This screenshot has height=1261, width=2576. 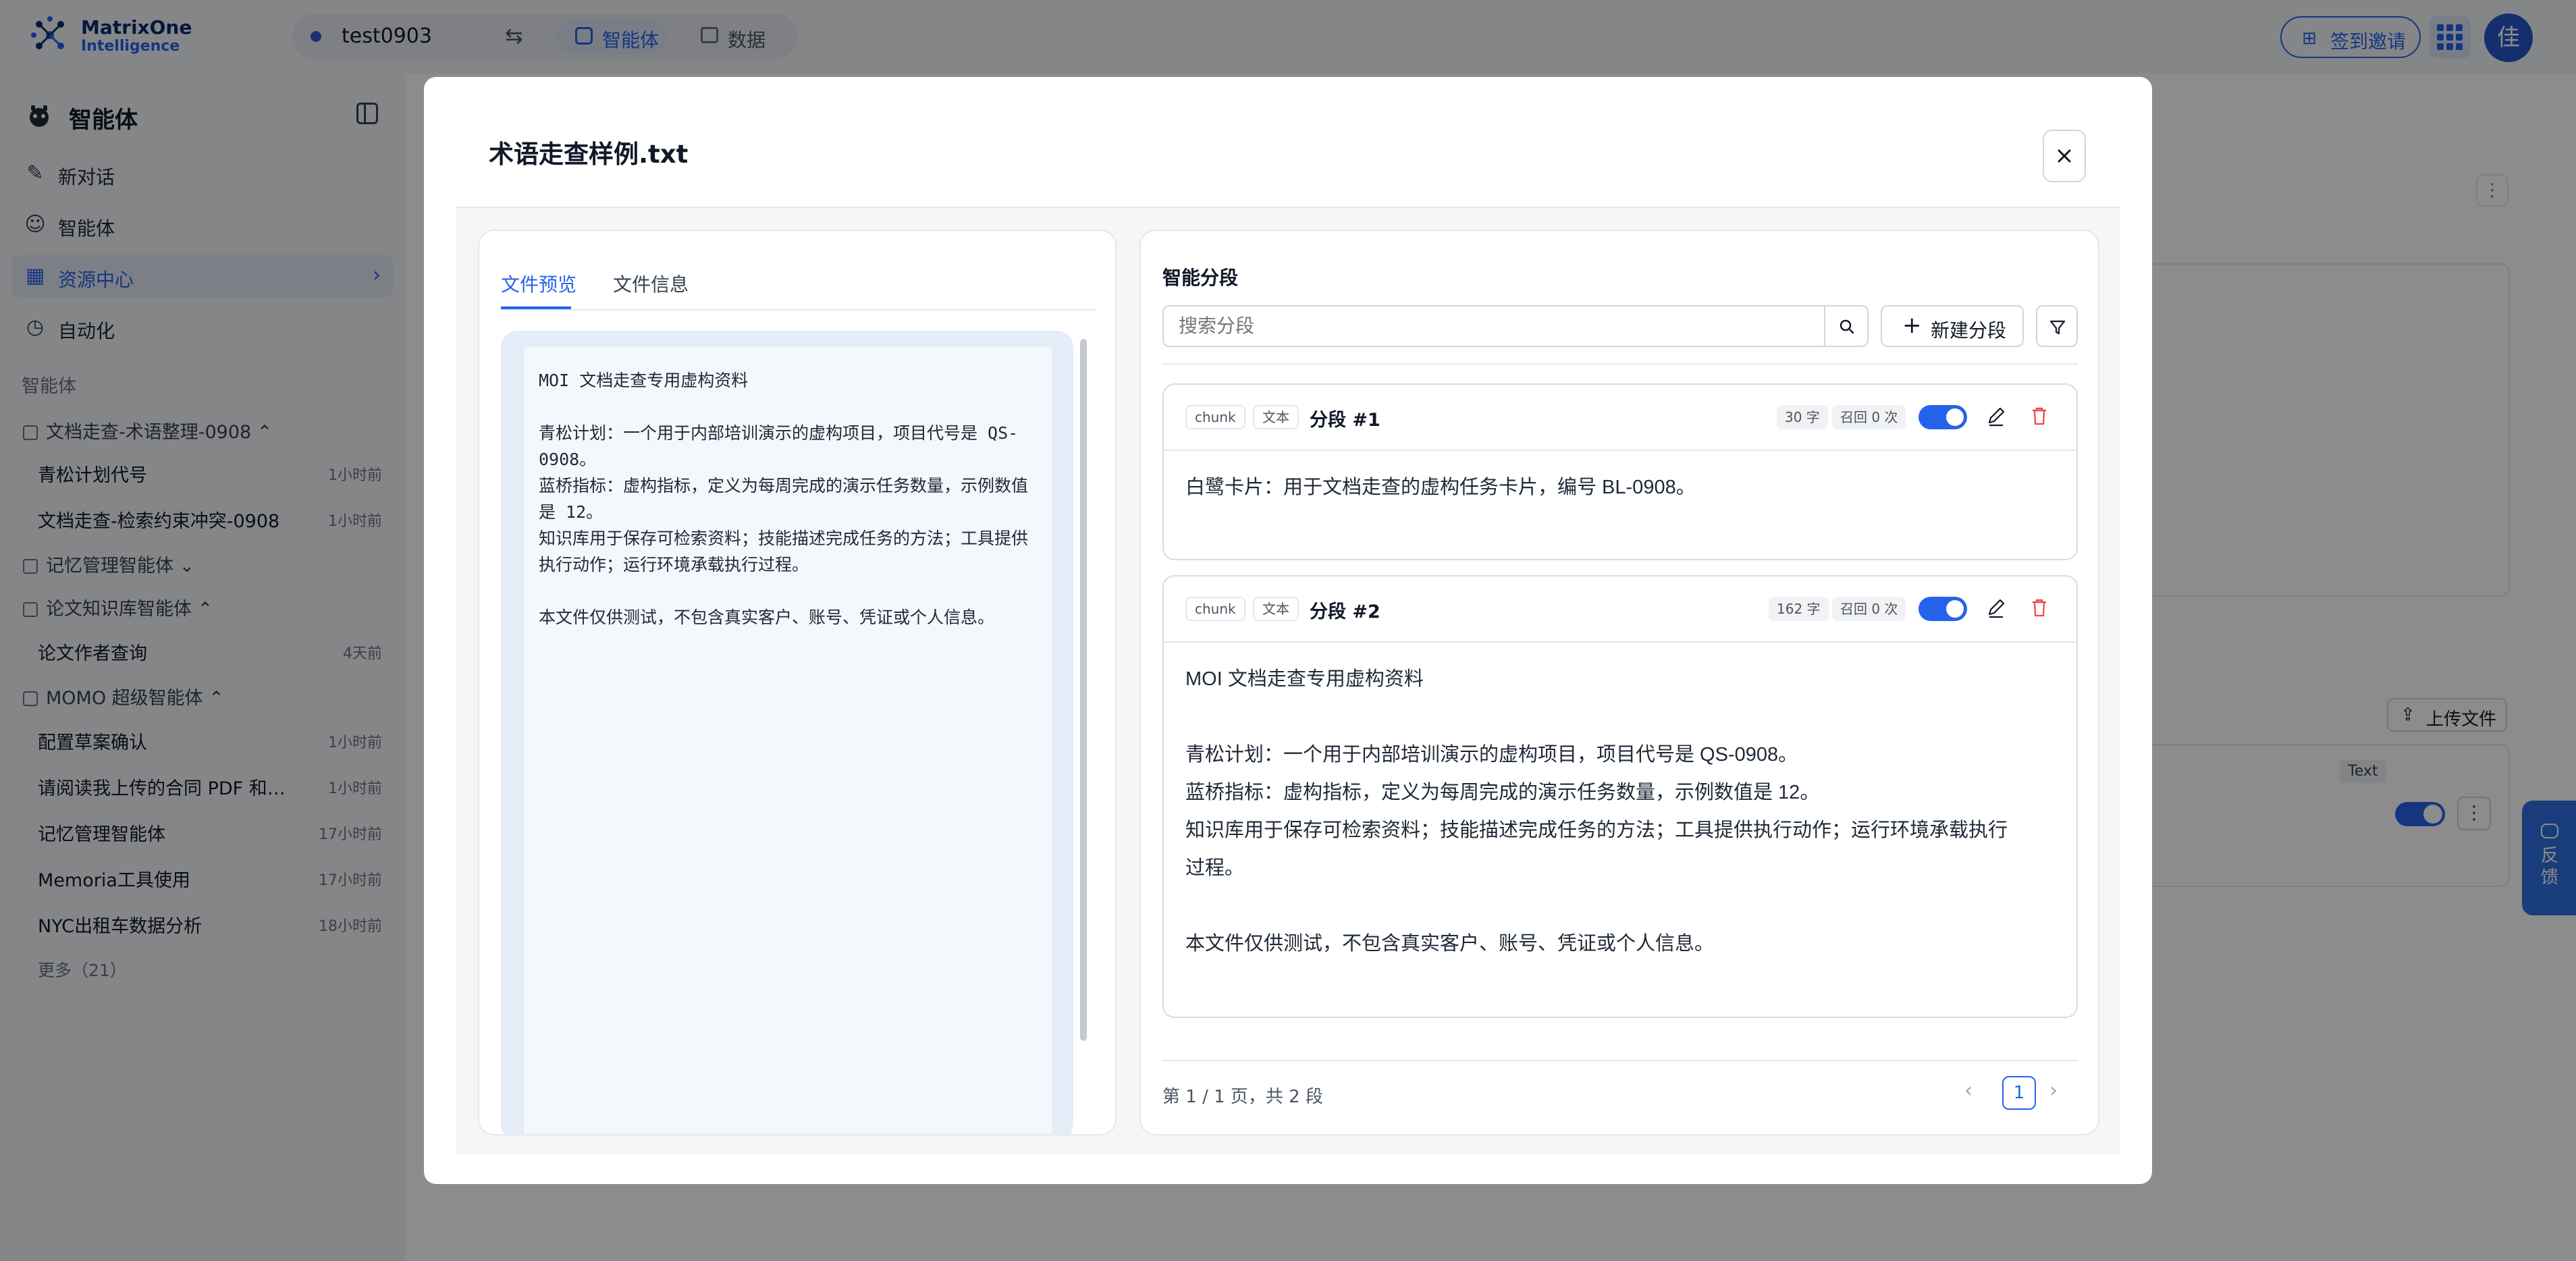 I want to click on segment-title: 分段 #1, so click(x=1345, y=420).